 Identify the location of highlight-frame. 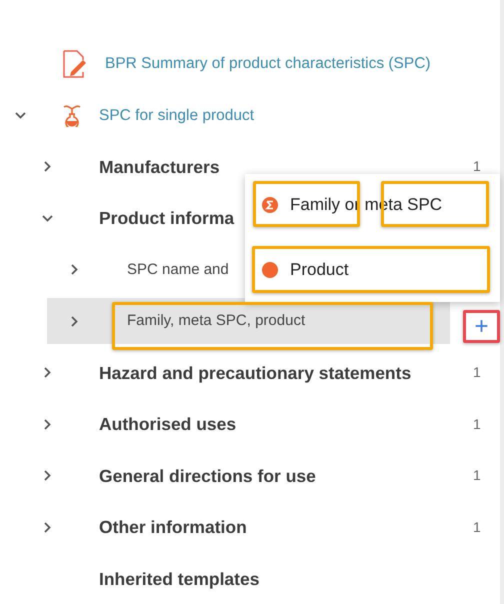
(481, 326).